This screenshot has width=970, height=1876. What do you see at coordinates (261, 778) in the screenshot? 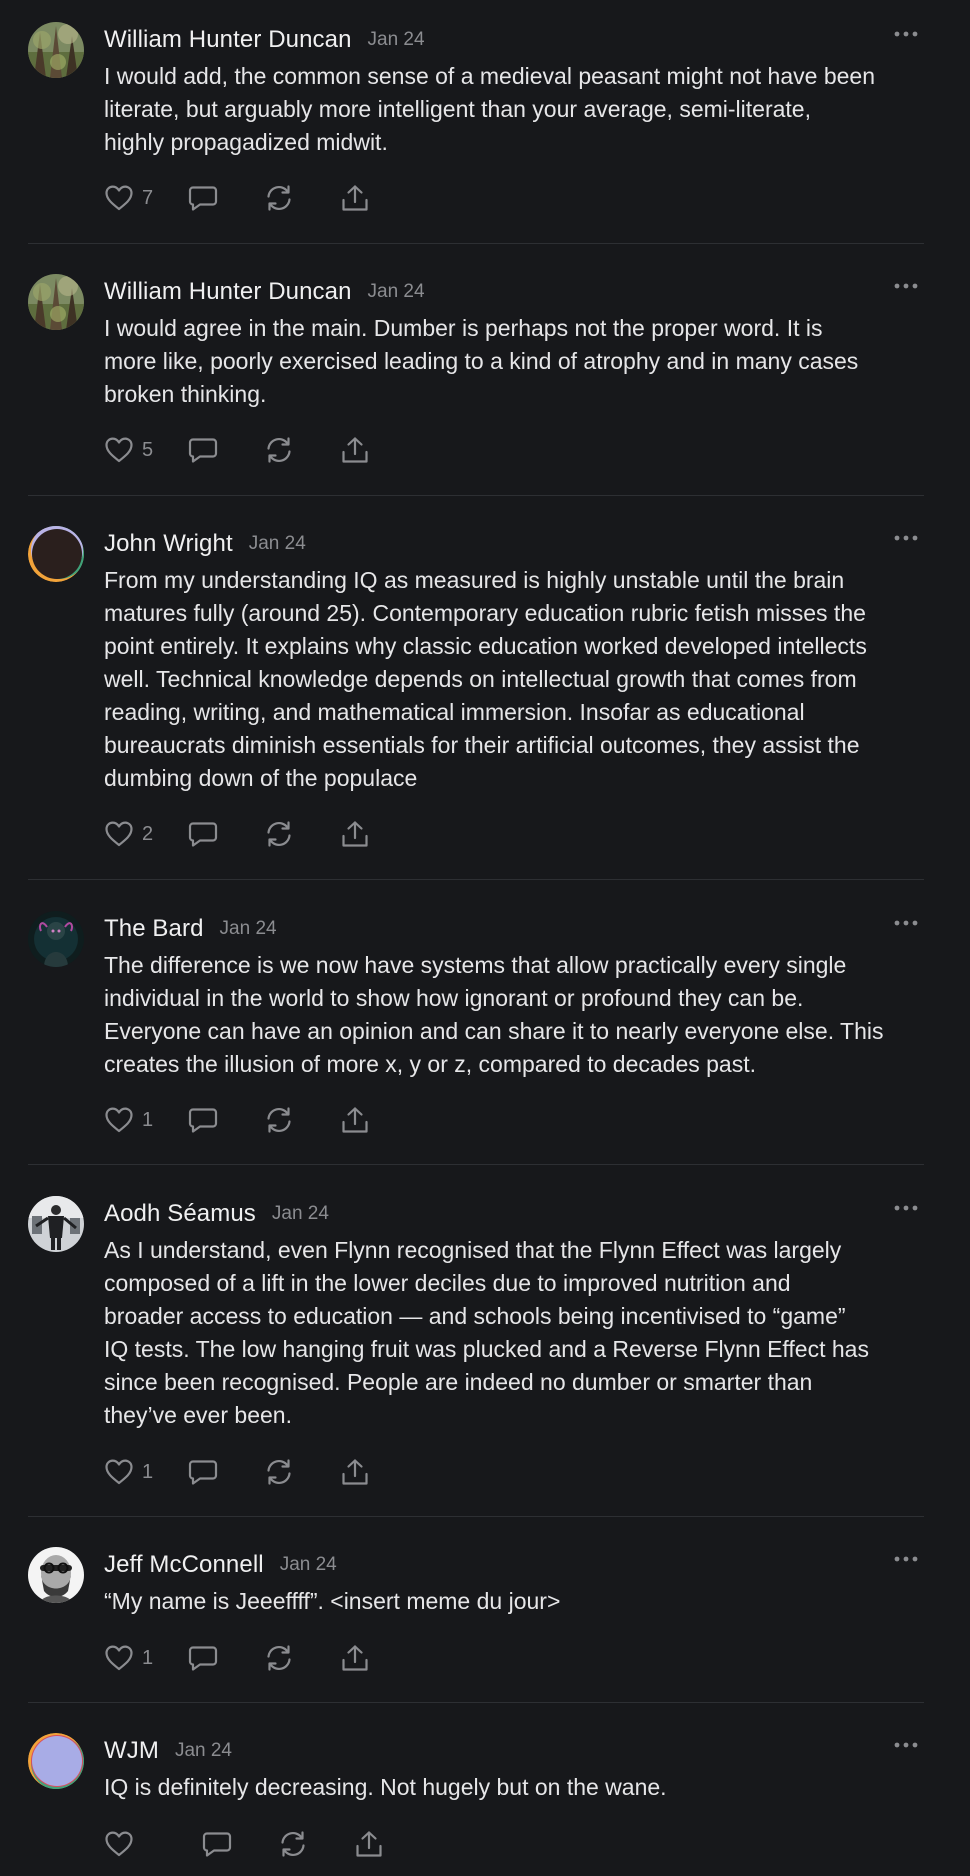
I see `comment-body-line: dumbing down of the populace` at bounding box center [261, 778].